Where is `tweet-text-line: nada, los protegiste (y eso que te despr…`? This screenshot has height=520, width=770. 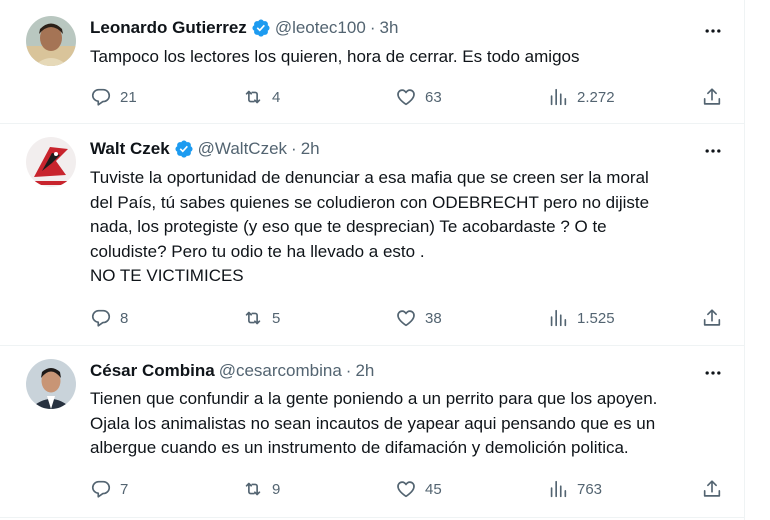
tweet-text-line: nada, los protegiste (y eso que te despr… is located at coordinates (348, 226).